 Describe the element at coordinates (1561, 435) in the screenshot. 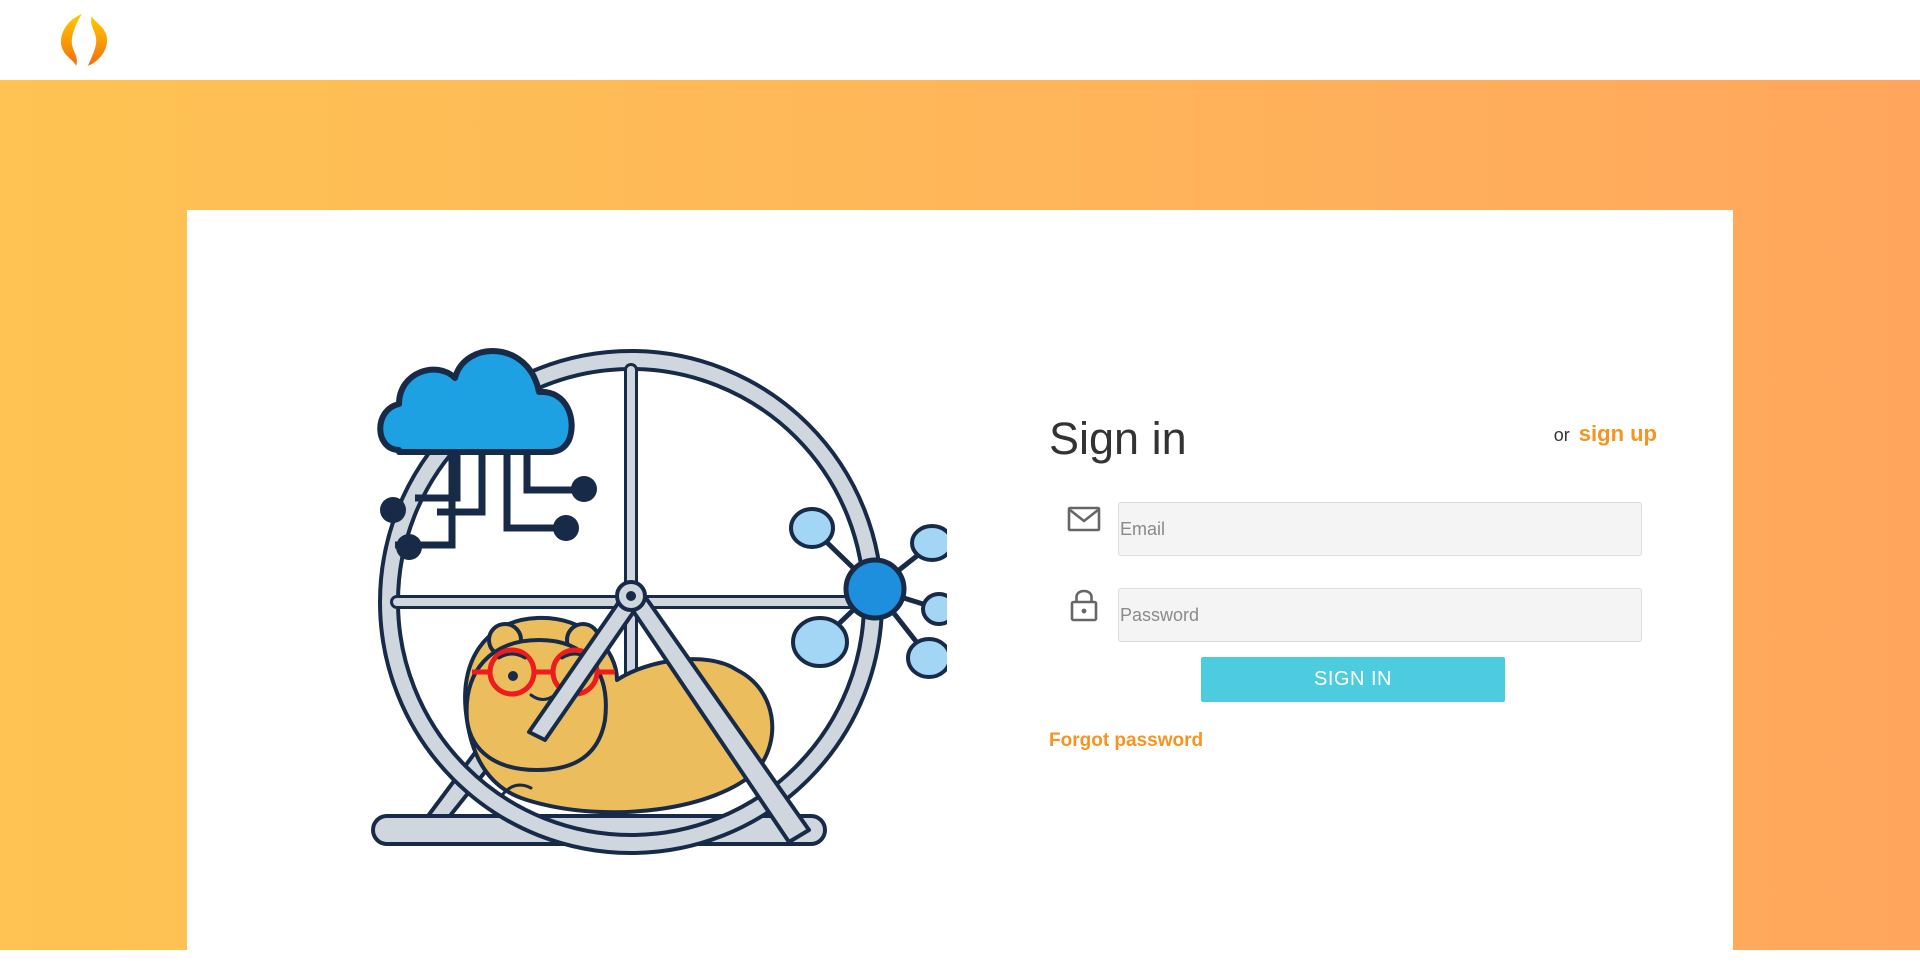

I see `or-text: or` at that location.